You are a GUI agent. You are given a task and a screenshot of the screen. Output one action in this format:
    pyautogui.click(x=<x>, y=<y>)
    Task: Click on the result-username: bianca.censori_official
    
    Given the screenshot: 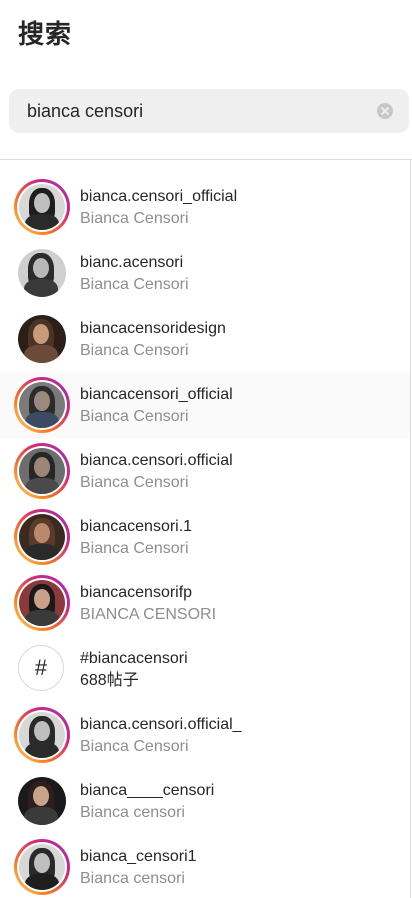 What is the action you would take?
    pyautogui.click(x=159, y=196)
    